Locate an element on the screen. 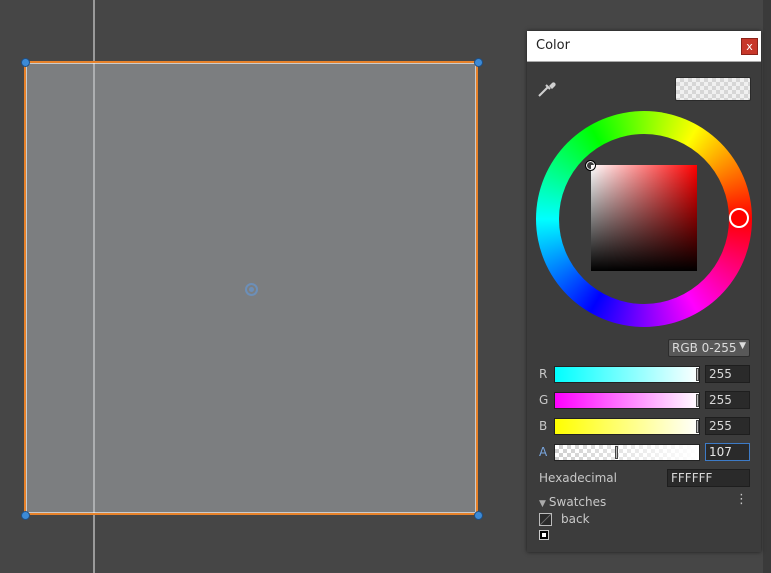 This screenshot has height=573, width=771. a-value-field: 107 is located at coordinates (727, 452).